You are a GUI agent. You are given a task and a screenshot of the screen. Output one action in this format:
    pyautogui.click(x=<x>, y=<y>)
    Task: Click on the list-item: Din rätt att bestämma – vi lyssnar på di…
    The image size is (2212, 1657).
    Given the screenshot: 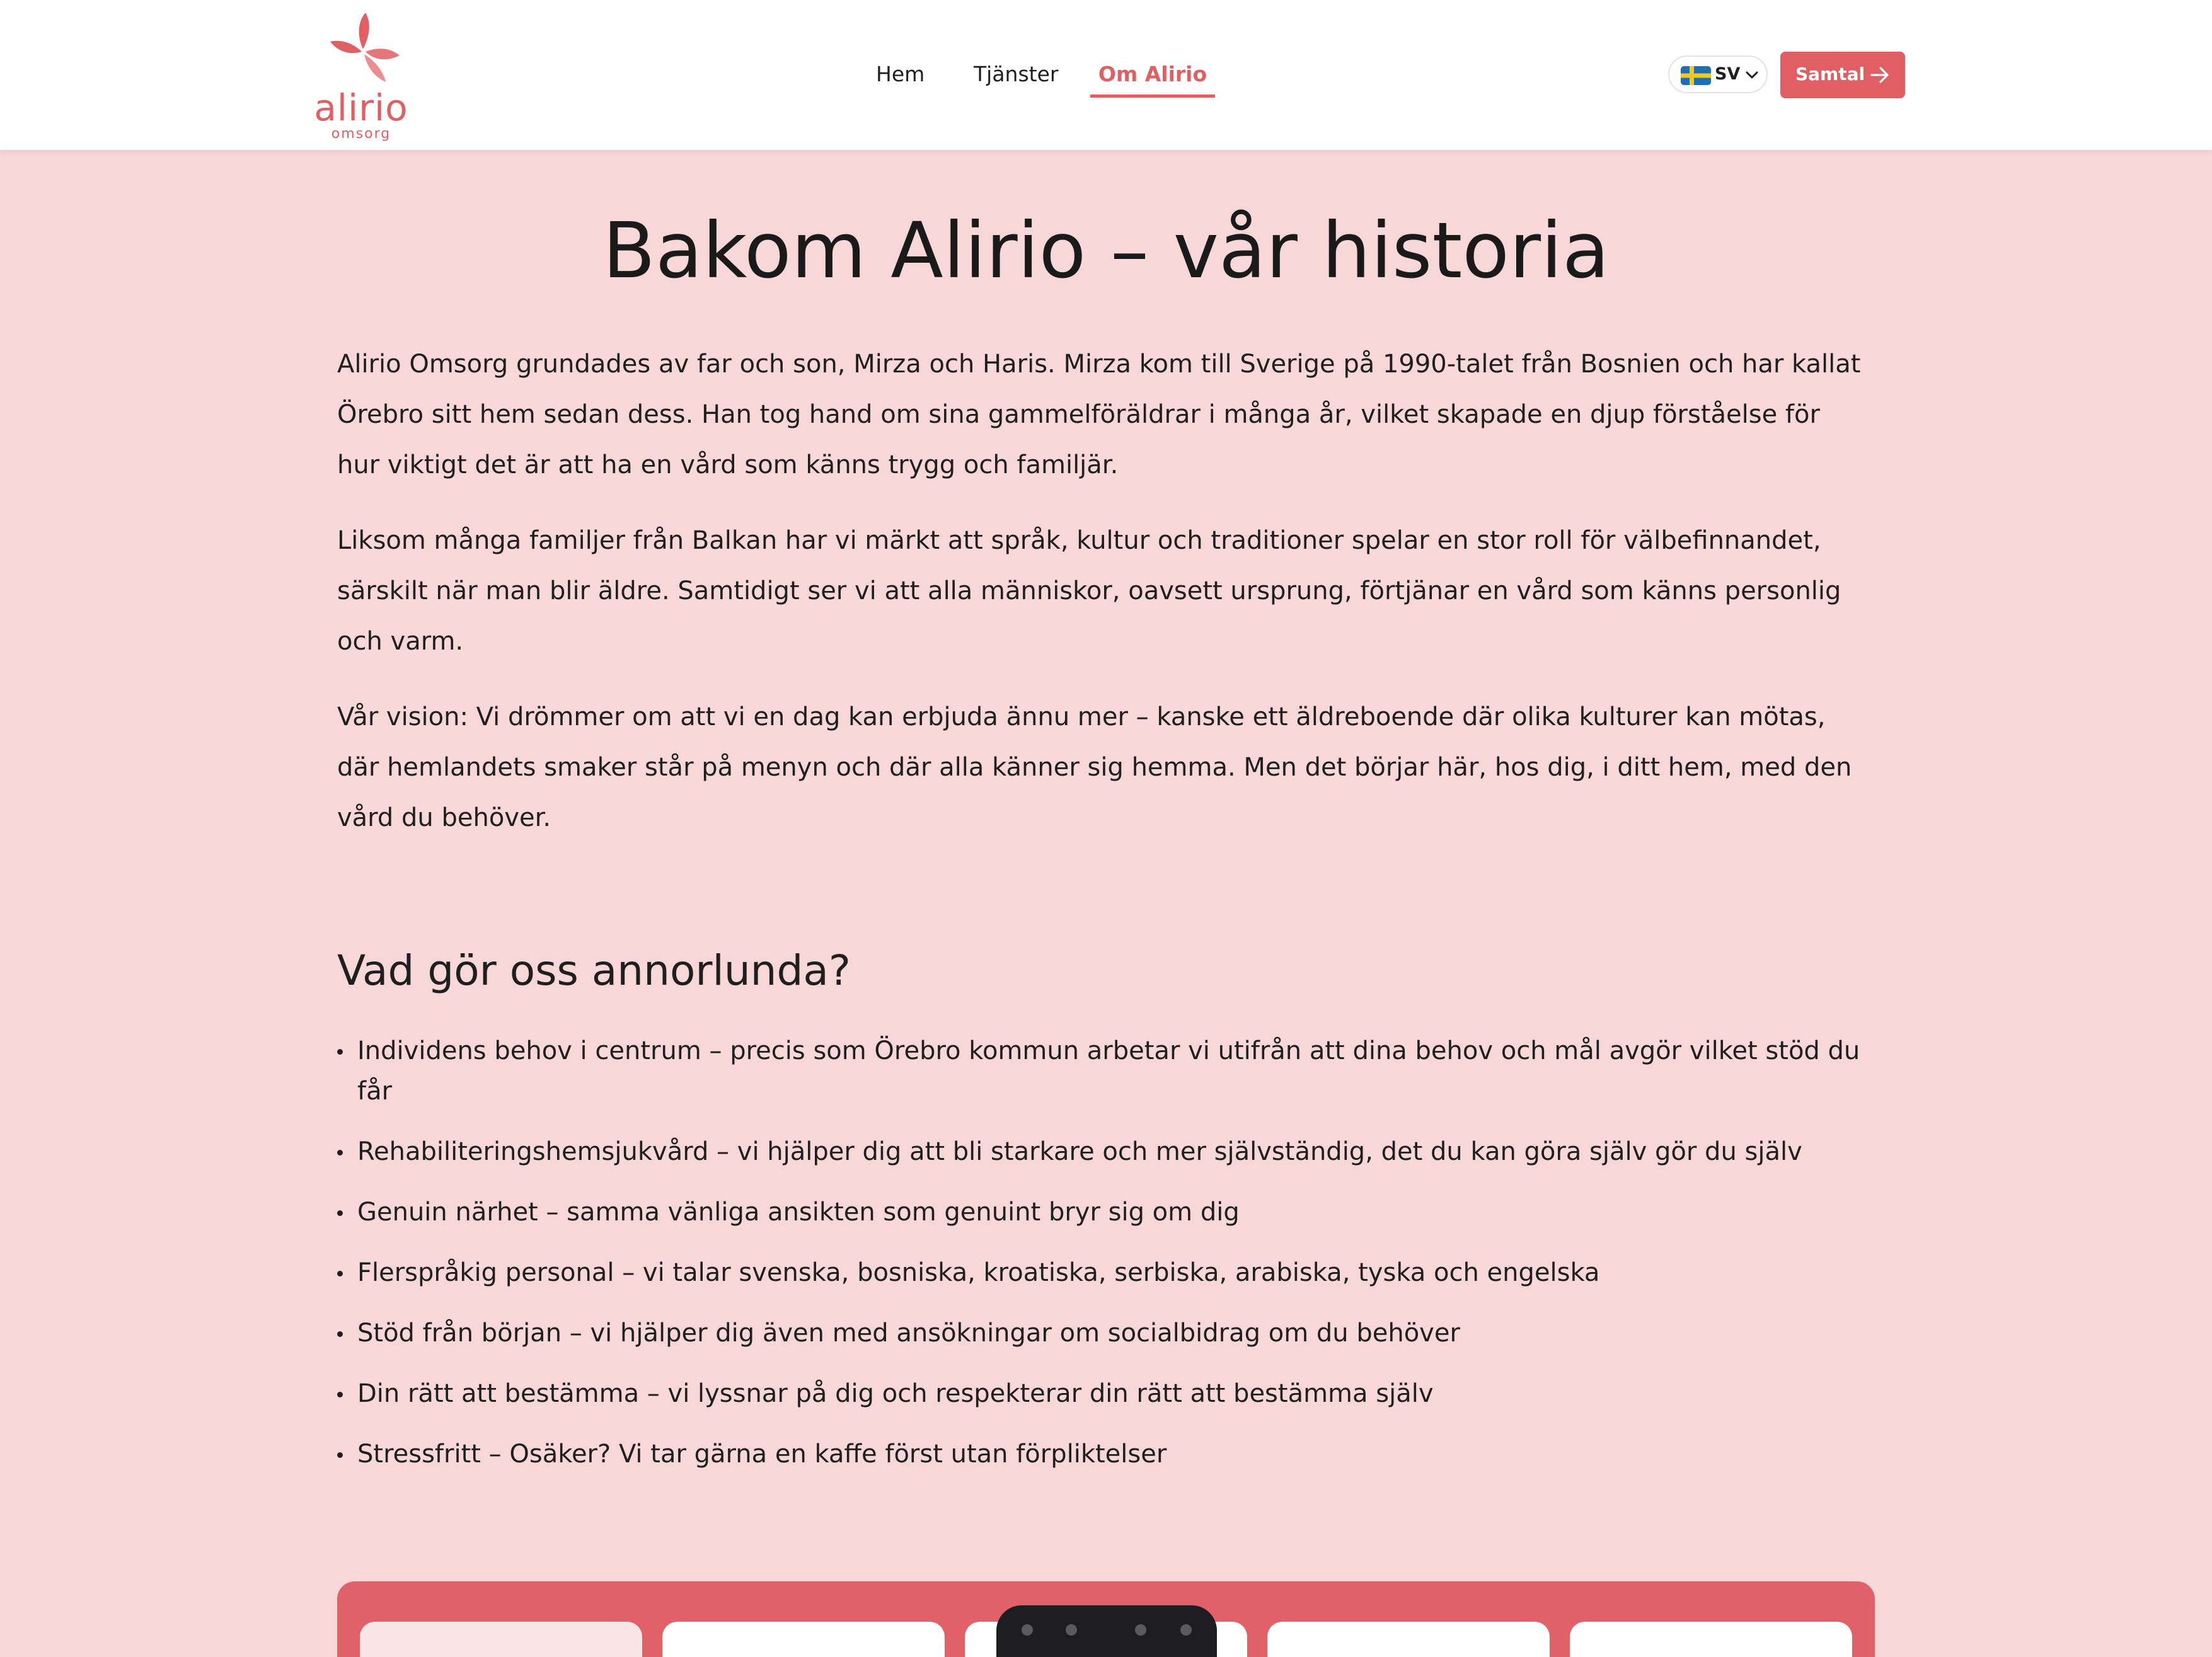 What is the action you would take?
    pyautogui.click(x=1106, y=1393)
    